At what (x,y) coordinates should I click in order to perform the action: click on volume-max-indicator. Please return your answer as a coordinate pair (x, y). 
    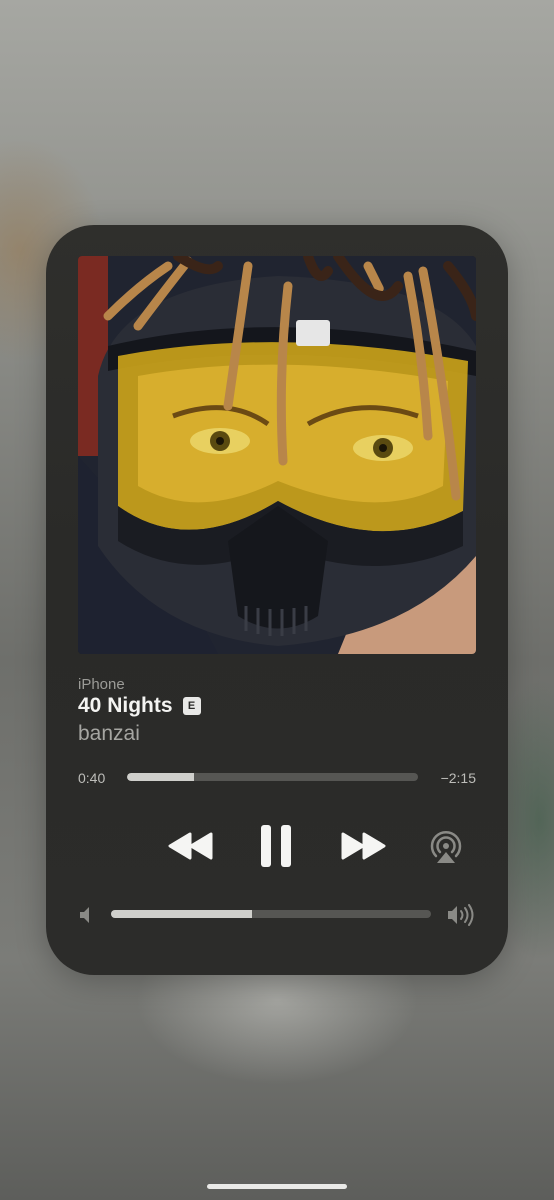
    Looking at the image, I should click on (461, 917).